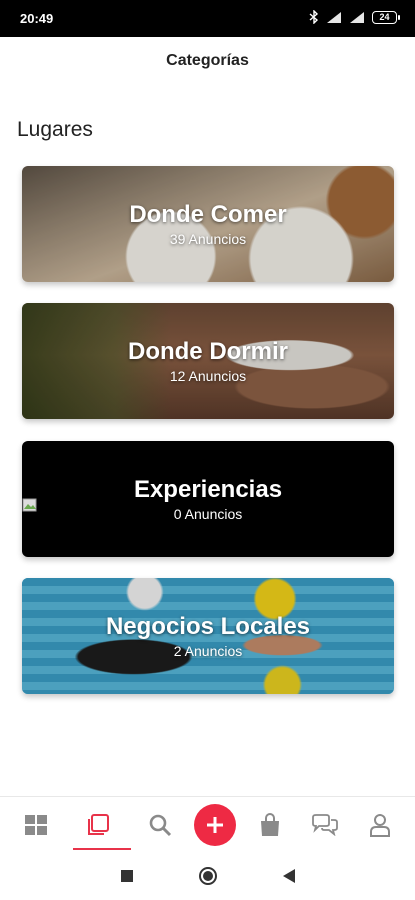 Image resolution: width=415 pixels, height=900 pixels. I want to click on nav-add, so click(215, 825).